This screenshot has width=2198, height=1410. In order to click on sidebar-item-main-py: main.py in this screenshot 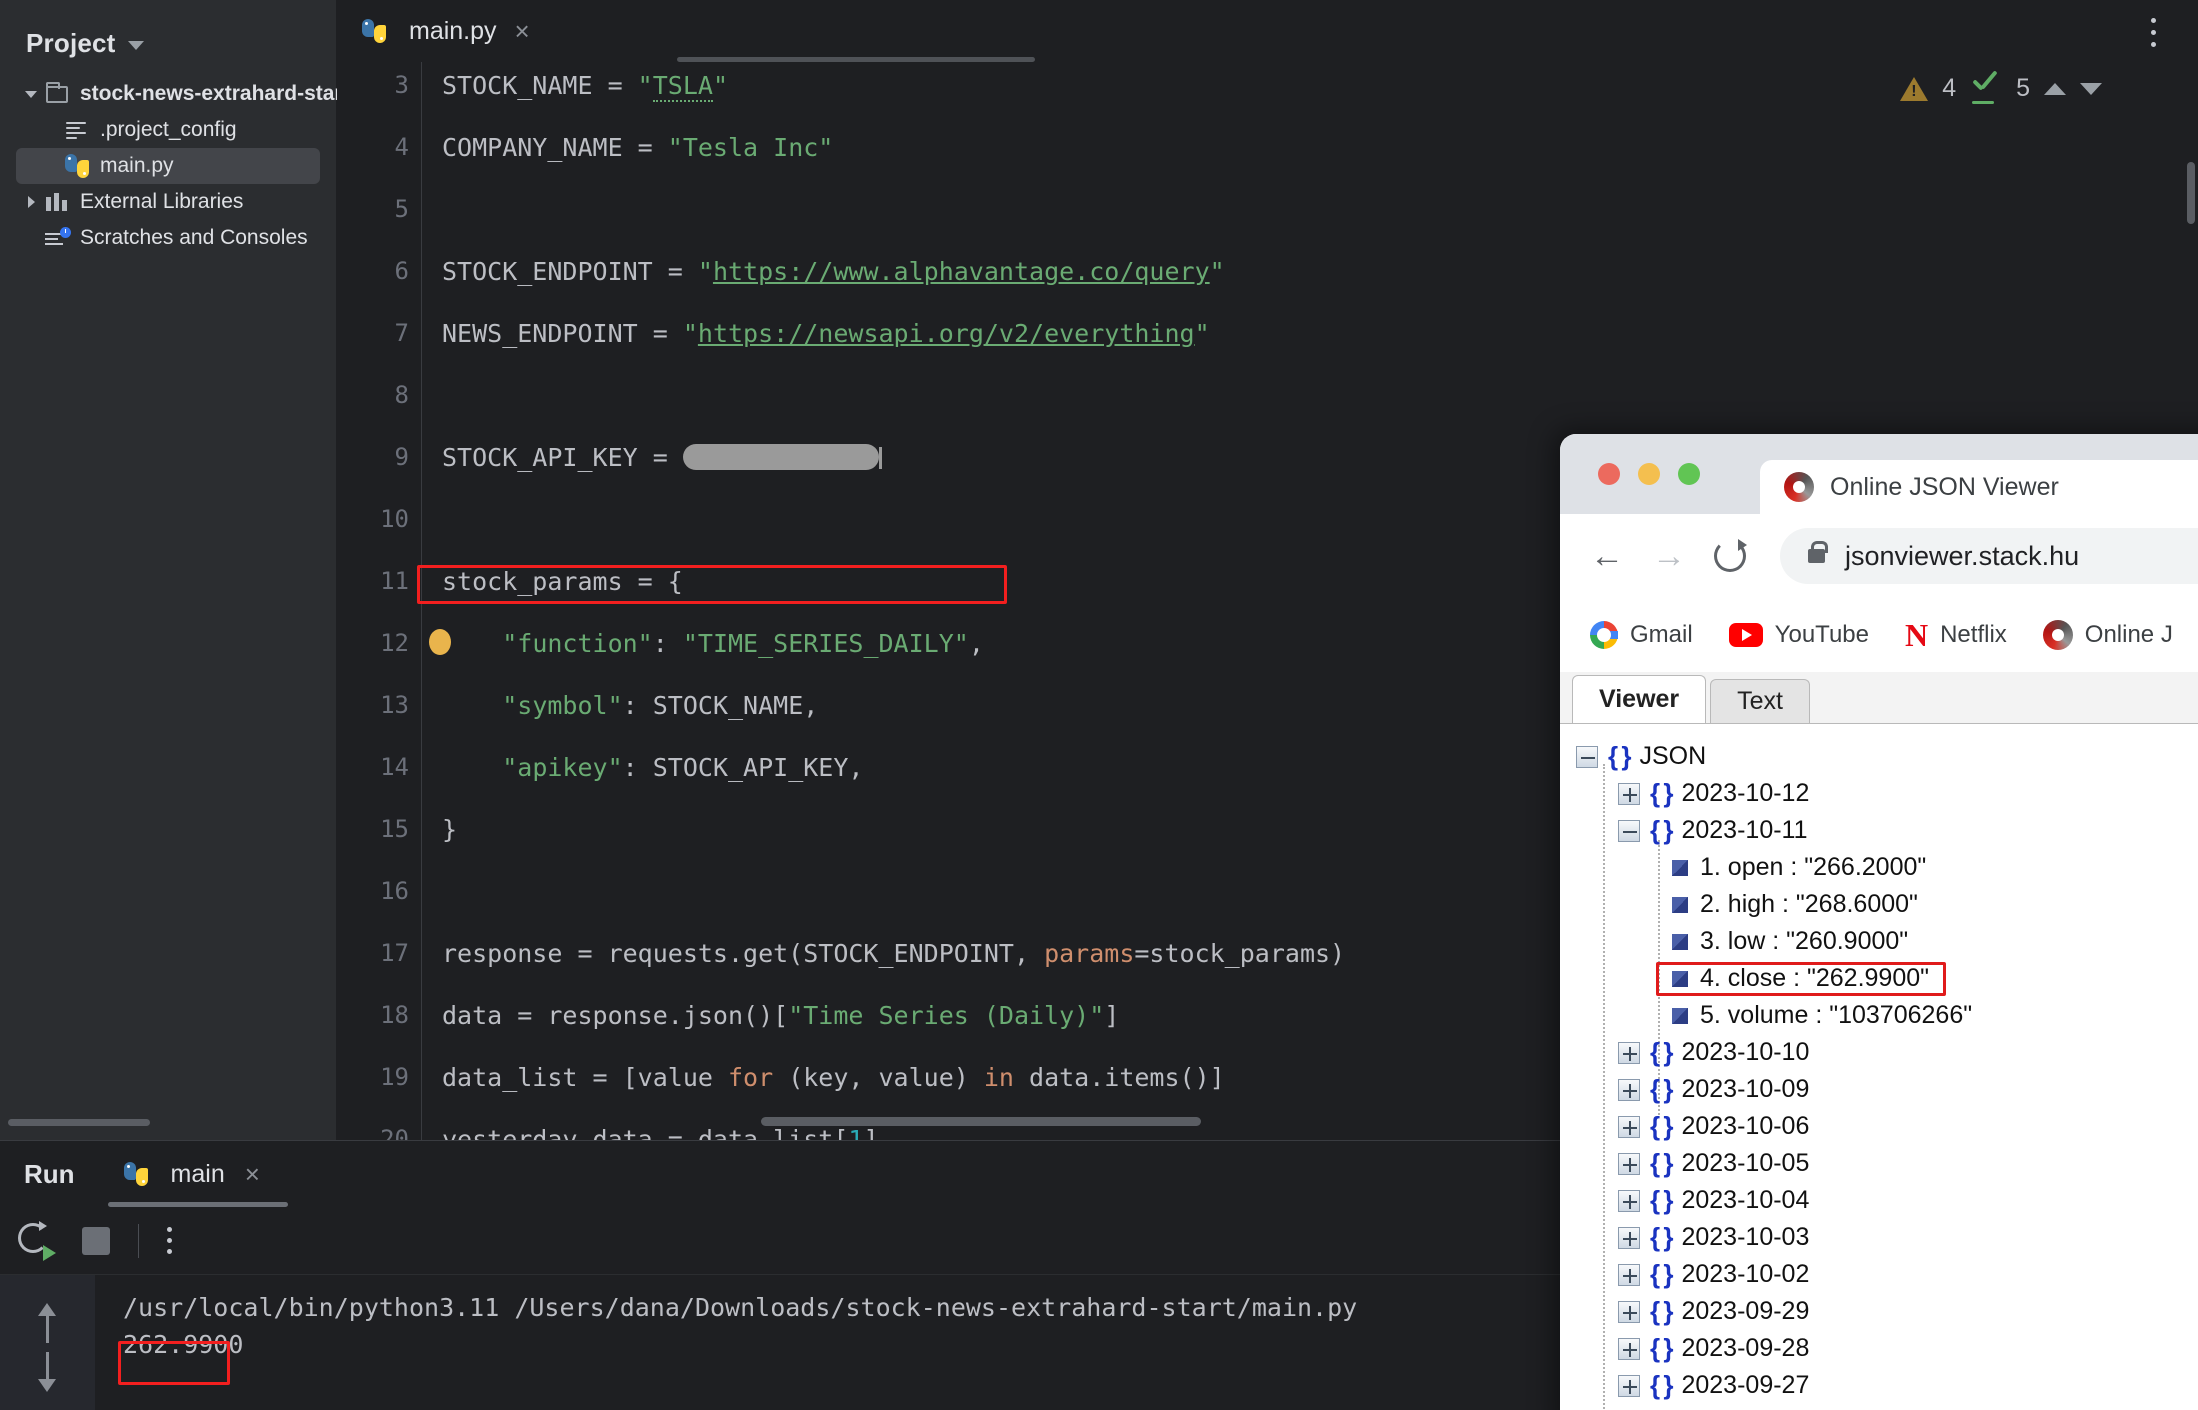, I will do `click(168, 166)`.